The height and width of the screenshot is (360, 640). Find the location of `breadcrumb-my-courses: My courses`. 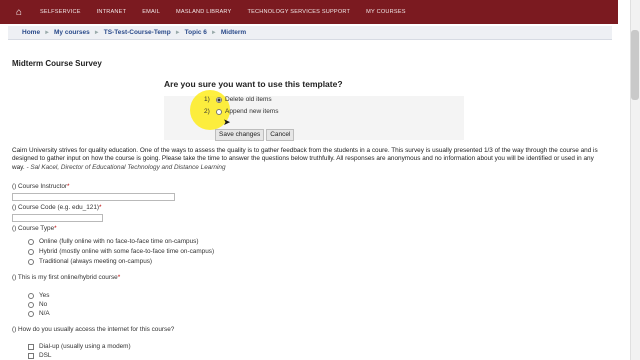

breadcrumb-my-courses: My courses is located at coordinates (72, 32).